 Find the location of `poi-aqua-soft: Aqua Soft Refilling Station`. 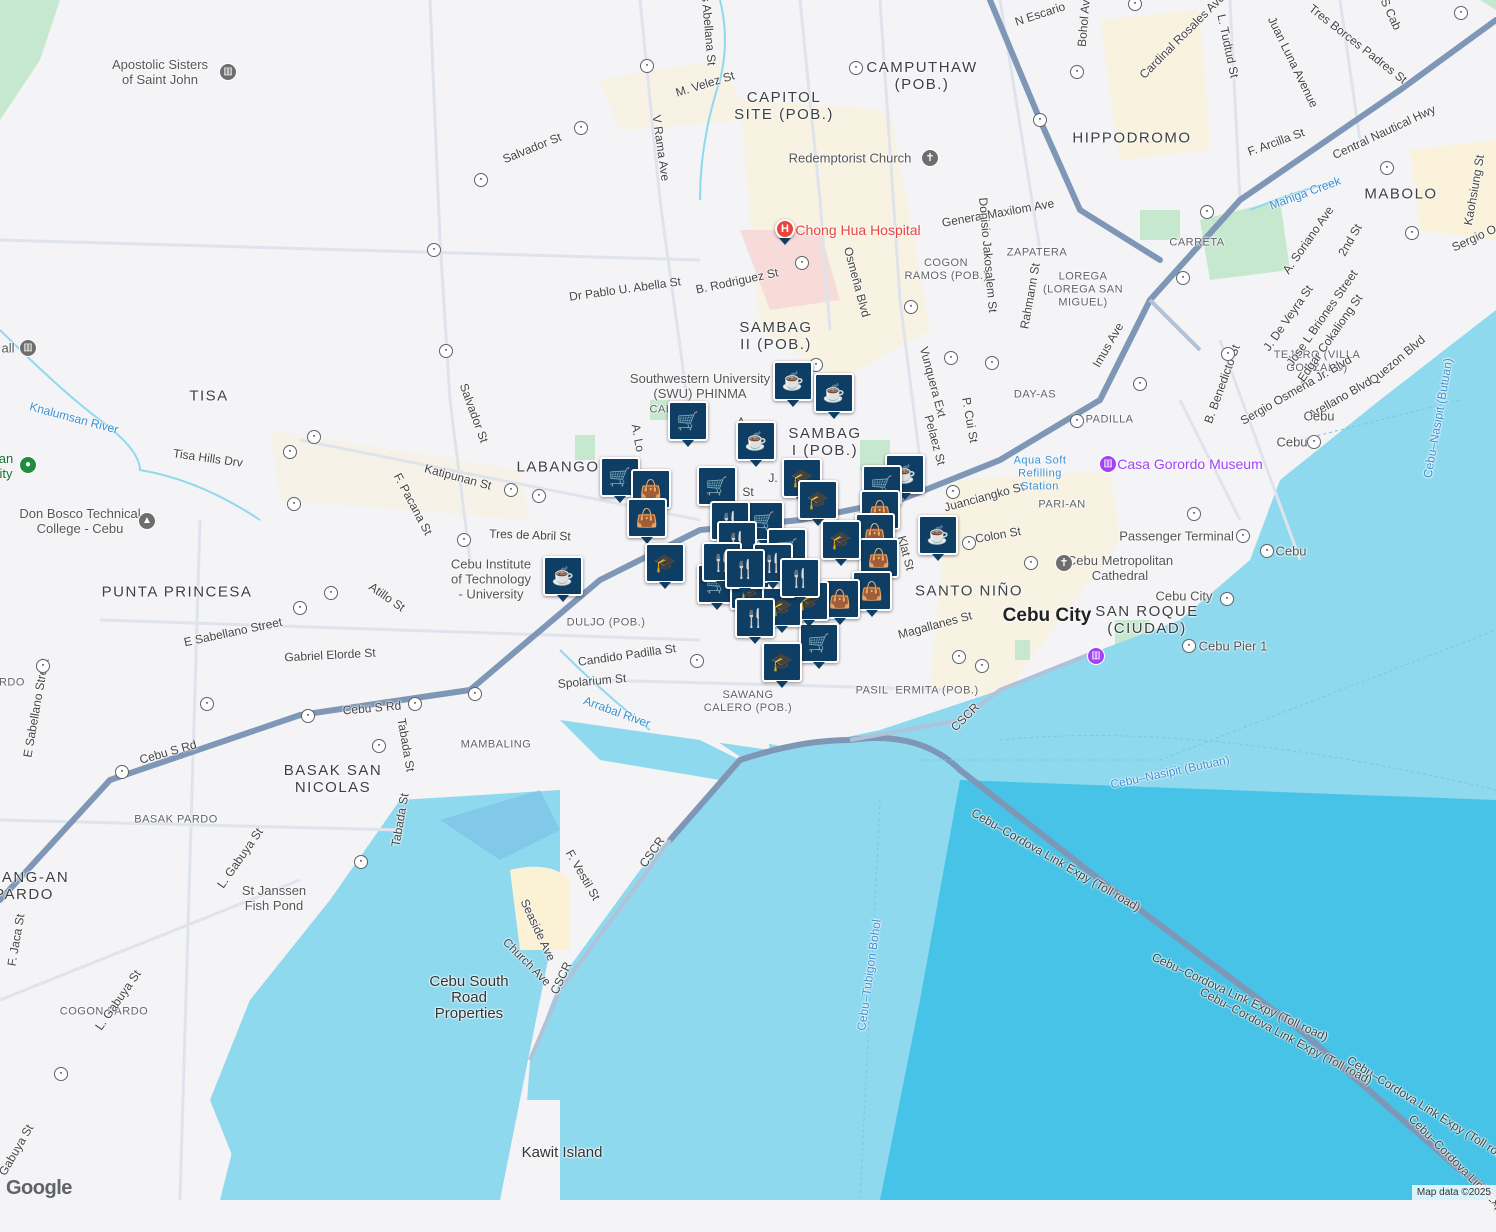

poi-aqua-soft: Aqua Soft Refilling Station is located at coordinates (1040, 474).